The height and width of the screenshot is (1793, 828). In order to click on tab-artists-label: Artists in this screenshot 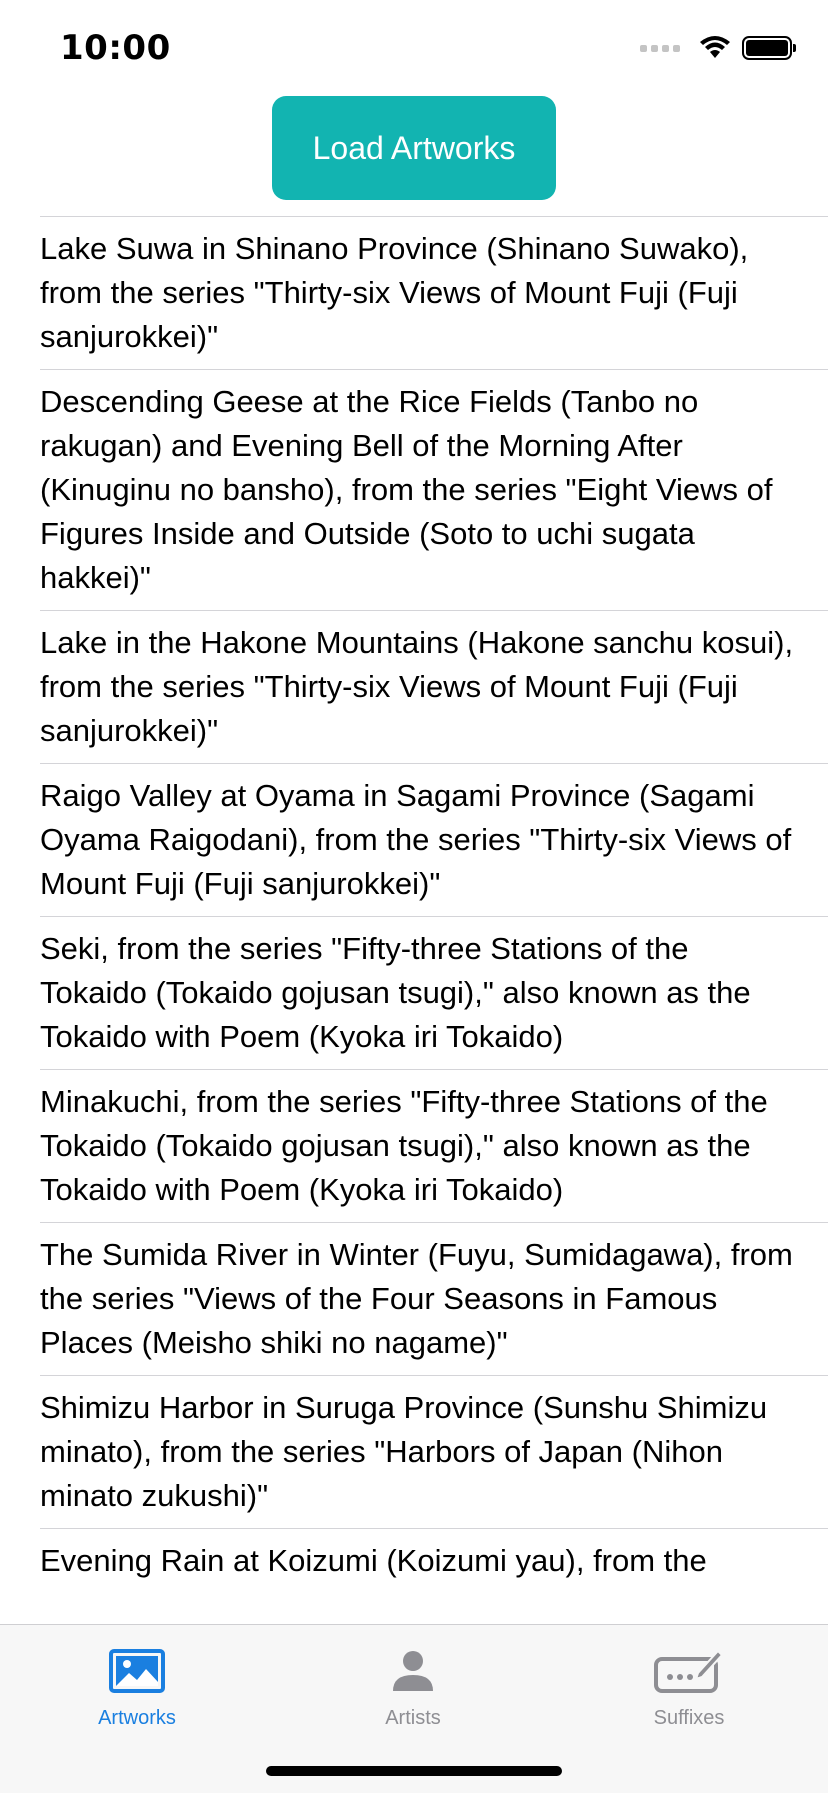, I will do `click(413, 1718)`.